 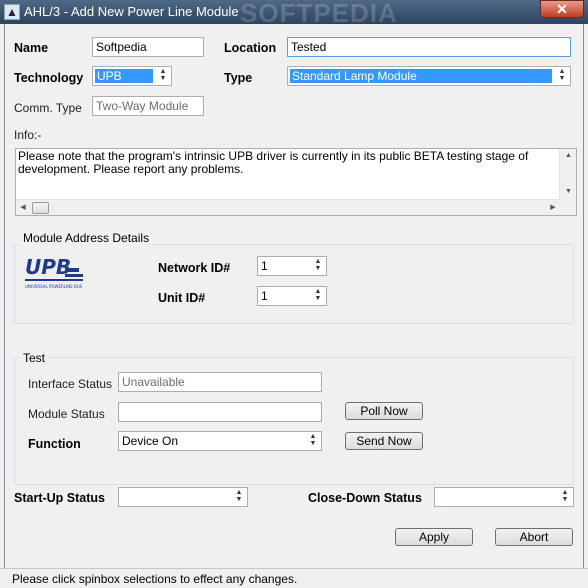 I want to click on type-spinbox: Standard Lamp Module ▲ ▼, so click(x=429, y=76).